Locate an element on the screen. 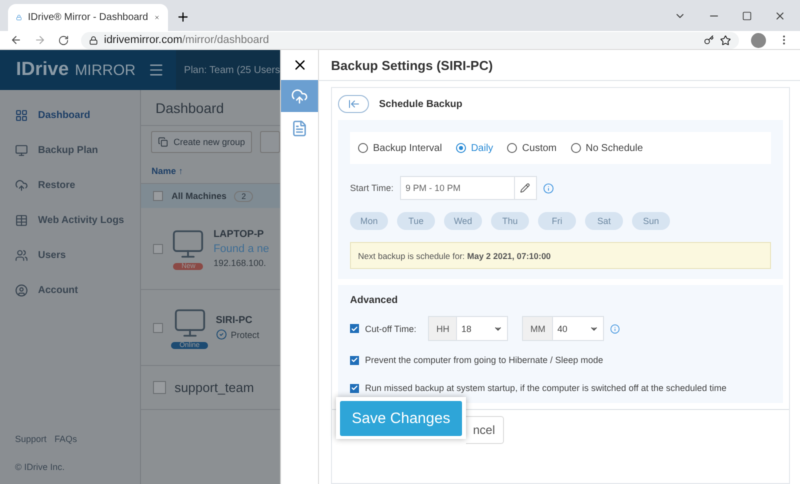 Image resolution: width=800 pixels, height=484 pixels. browser-tab: IDrive® Mirror - Dashboard is located at coordinates (88, 17).